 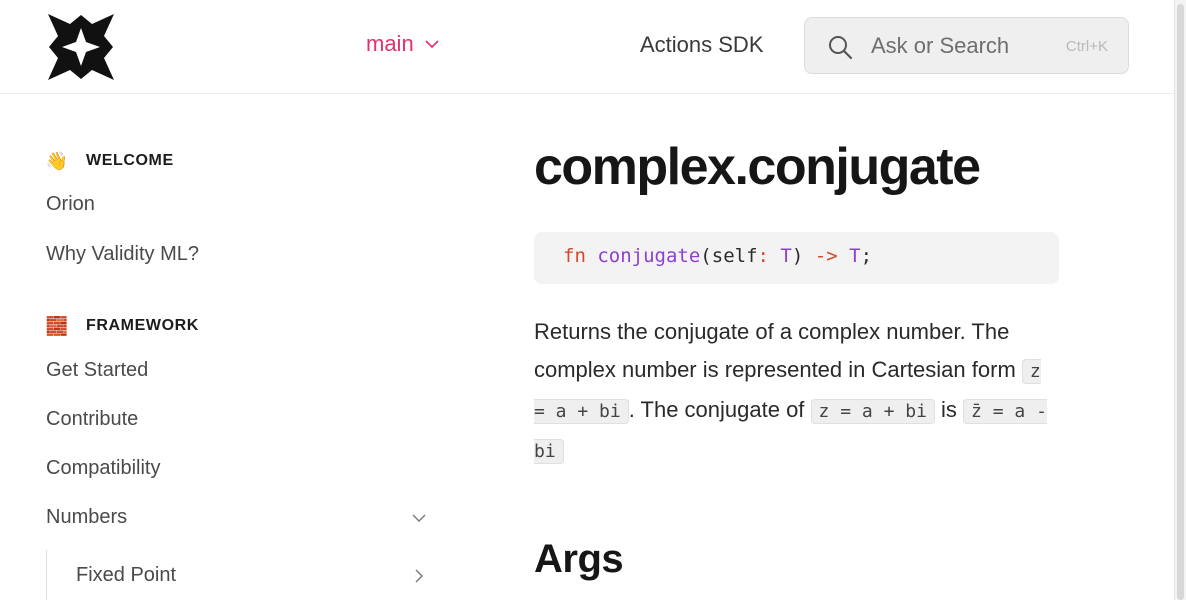 What do you see at coordinates (81, 47) in the screenshot?
I see `logo-icon` at bounding box center [81, 47].